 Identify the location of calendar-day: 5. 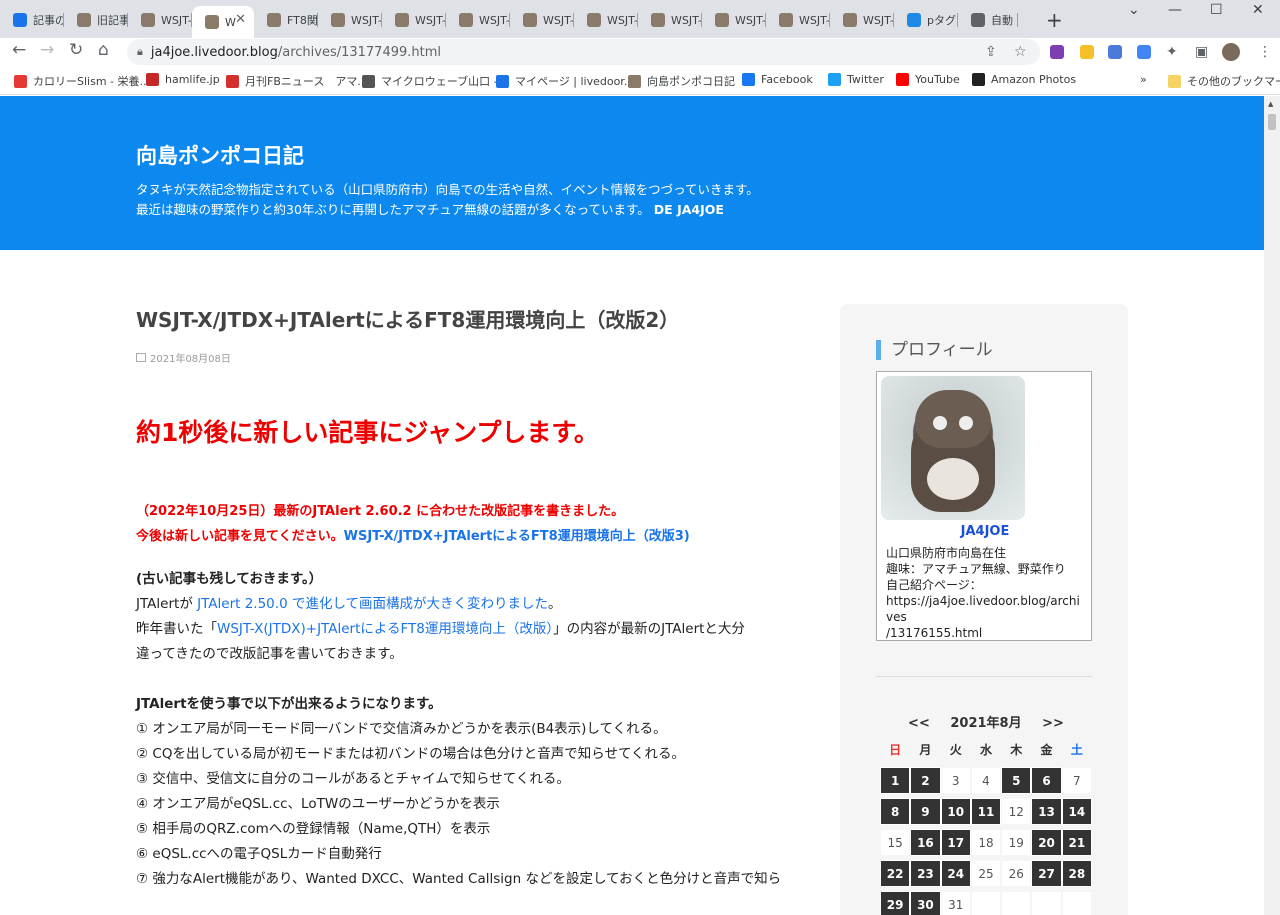
(1016, 780).